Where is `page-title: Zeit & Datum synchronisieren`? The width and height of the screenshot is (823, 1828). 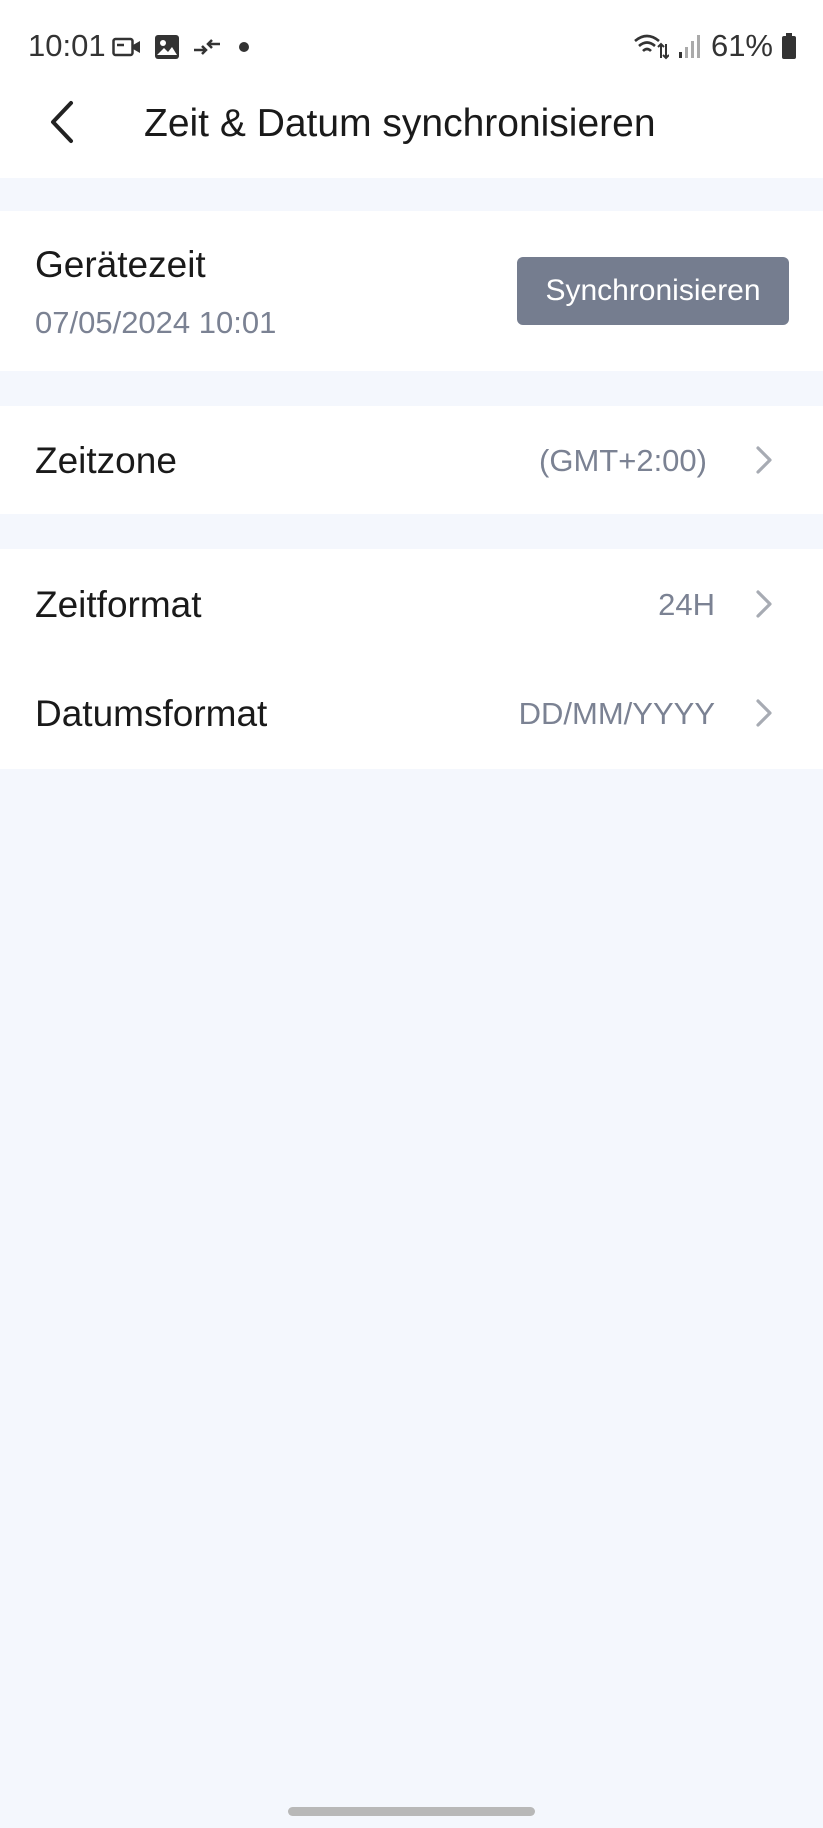 page-title: Zeit & Datum synchronisieren is located at coordinates (400, 123).